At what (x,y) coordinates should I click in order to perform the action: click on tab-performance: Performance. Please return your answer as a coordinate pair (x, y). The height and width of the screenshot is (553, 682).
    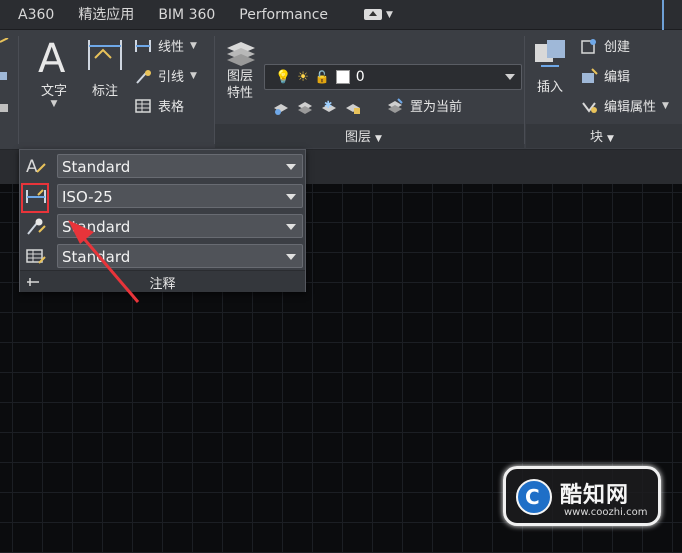
    Looking at the image, I should click on (283, 15).